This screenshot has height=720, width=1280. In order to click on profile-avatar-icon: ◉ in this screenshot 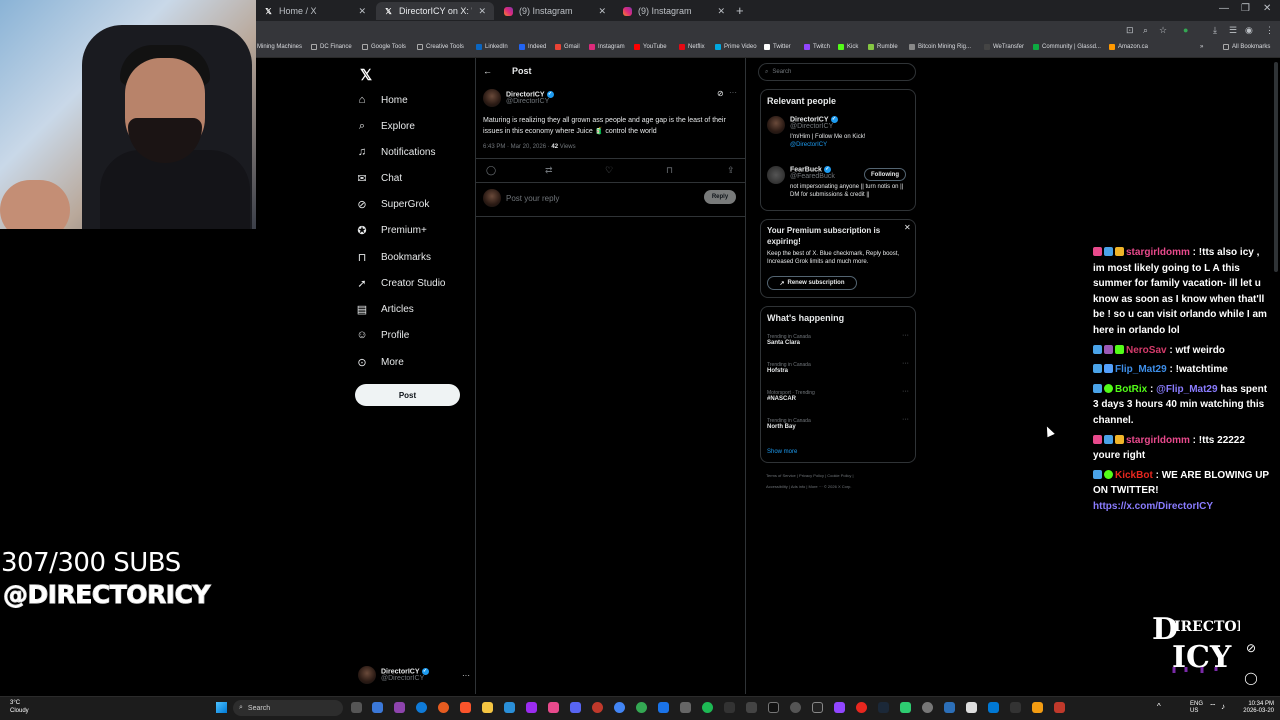, I will do `click(1249, 30)`.